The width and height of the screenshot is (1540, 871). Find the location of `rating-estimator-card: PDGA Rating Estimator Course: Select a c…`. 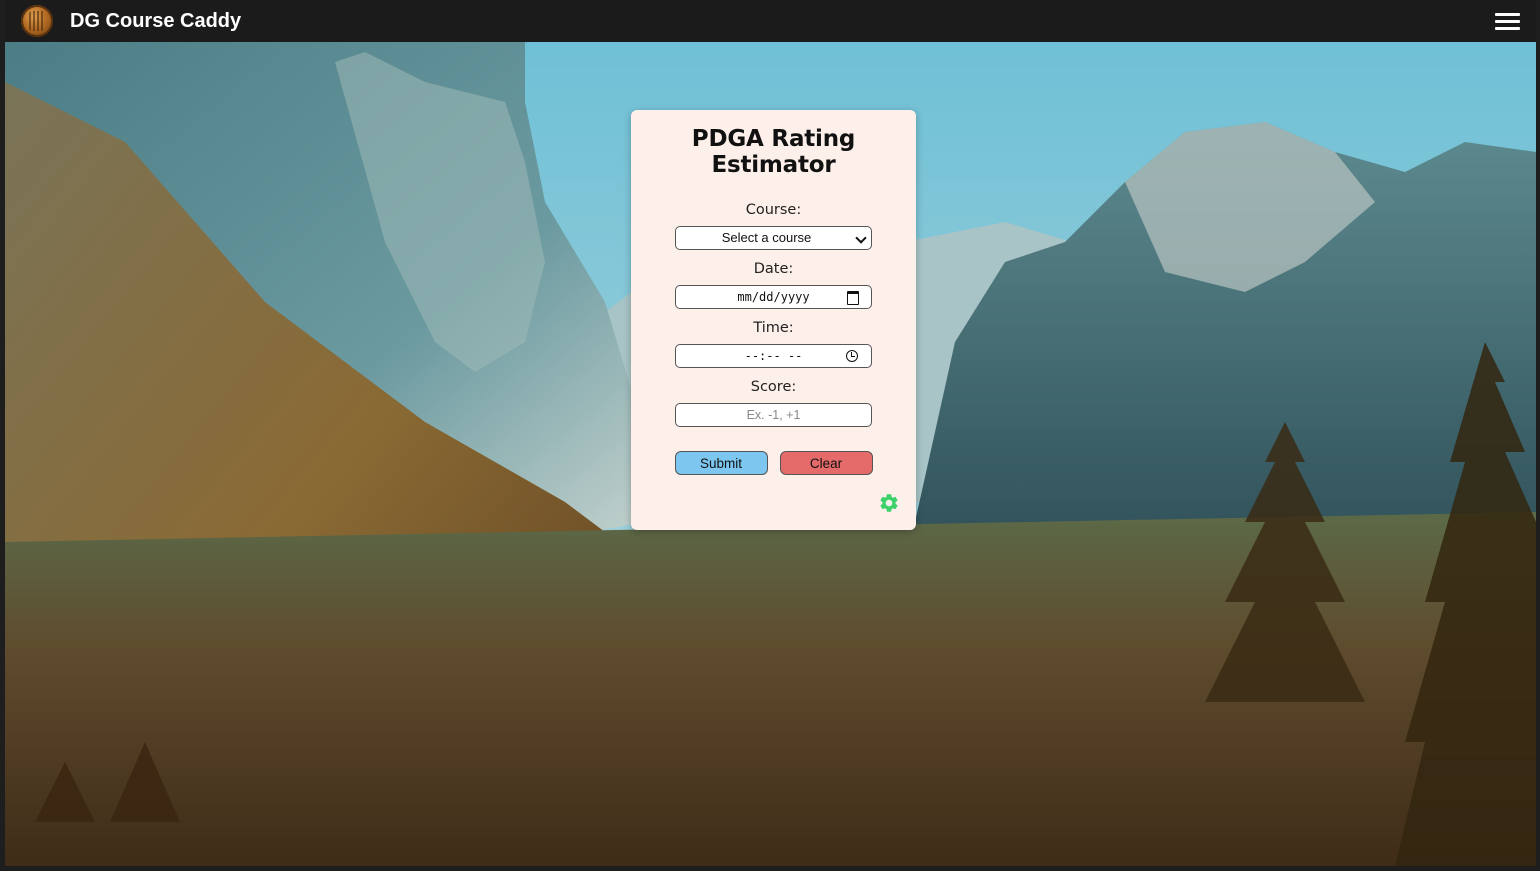

rating-estimator-card: PDGA Rating Estimator Course: Select a c… is located at coordinates (773, 320).